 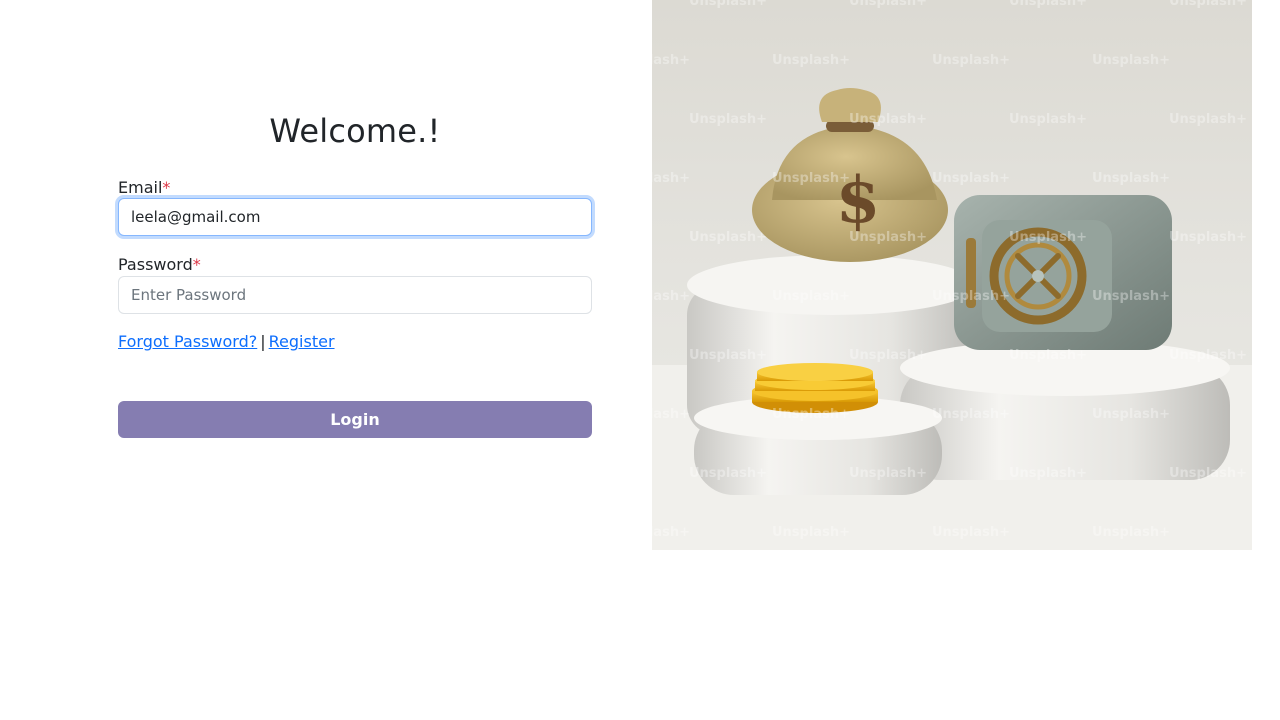 I want to click on password-field, so click(x=355, y=295).